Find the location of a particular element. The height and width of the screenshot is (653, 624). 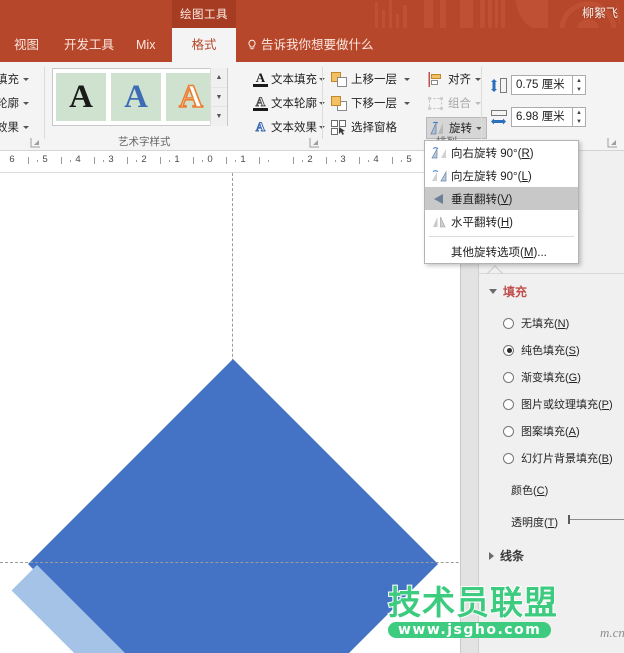

ruler-tick: 3 is located at coordinates (111, 159).